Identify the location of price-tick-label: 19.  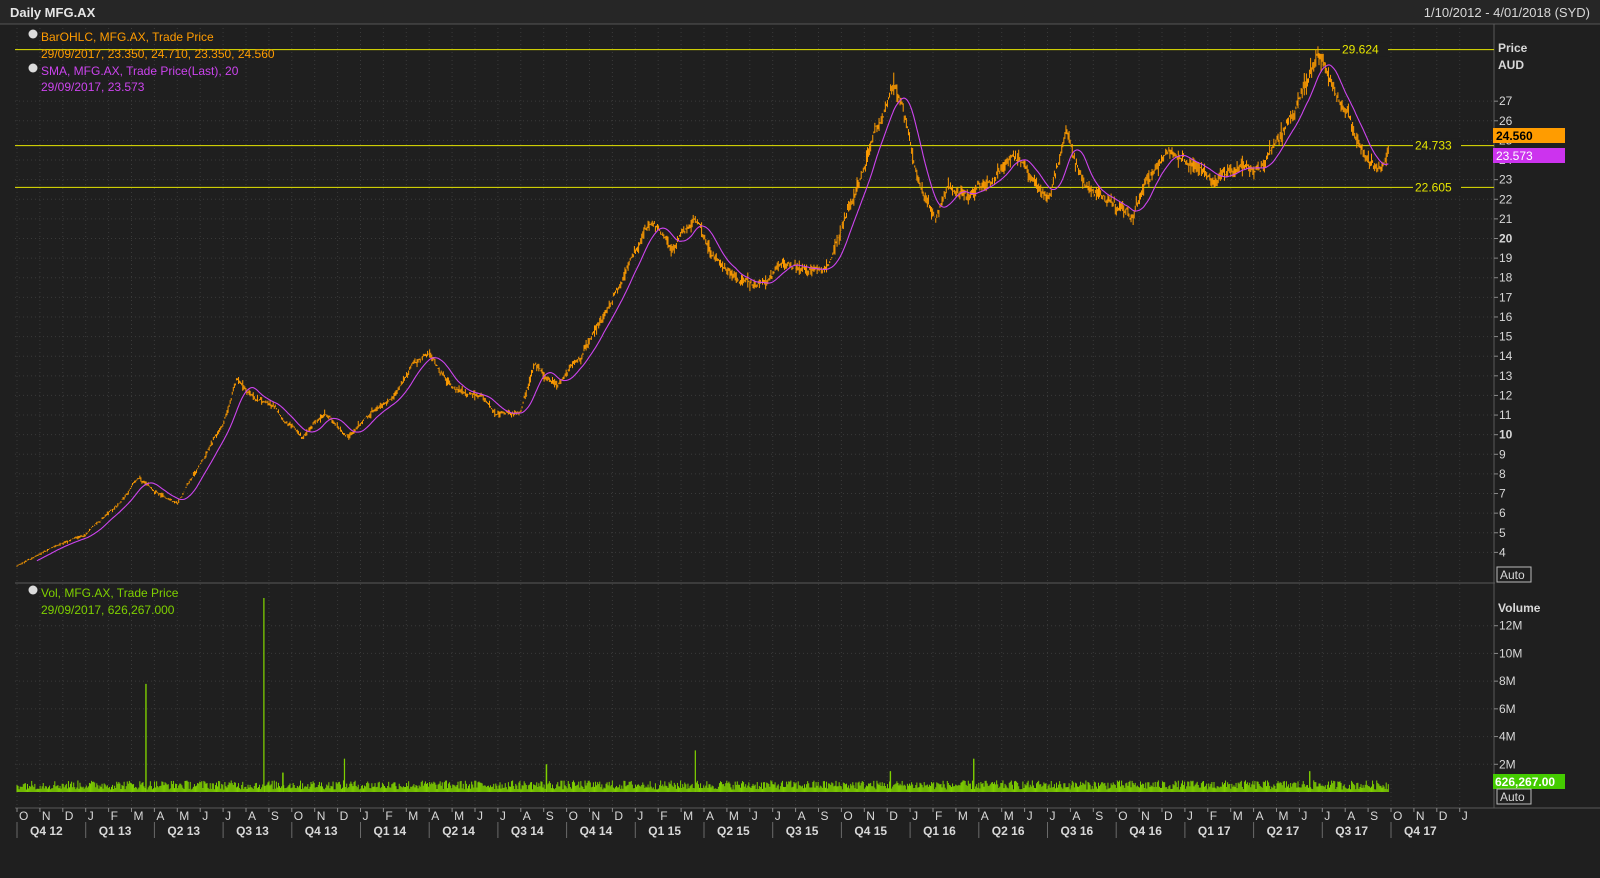
(1506, 258).